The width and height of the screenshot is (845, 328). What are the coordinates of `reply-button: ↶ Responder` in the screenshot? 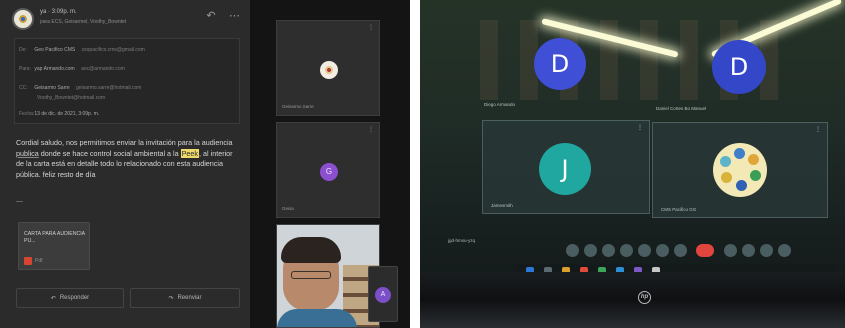 It's located at (70, 298).